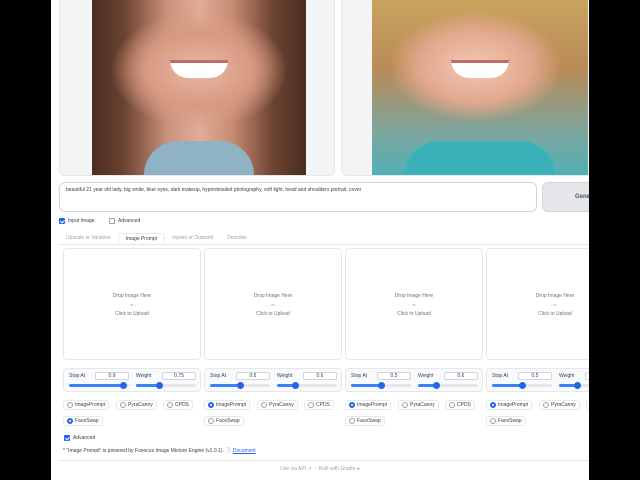 The height and width of the screenshot is (480, 640). I want to click on tab-upscale: Upscale or Variation, so click(88, 238).